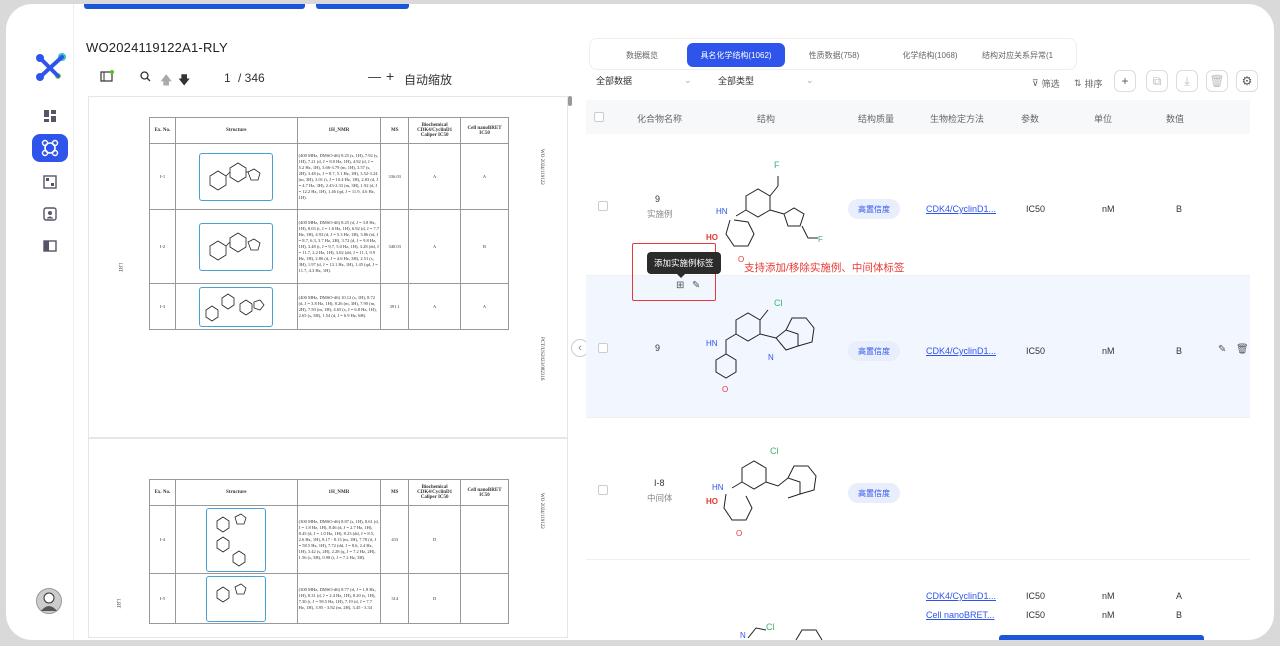  I want to click on document-toolbar: 🡅 🡇 1 / 346 — + 自动缩放, so click(331, 79).